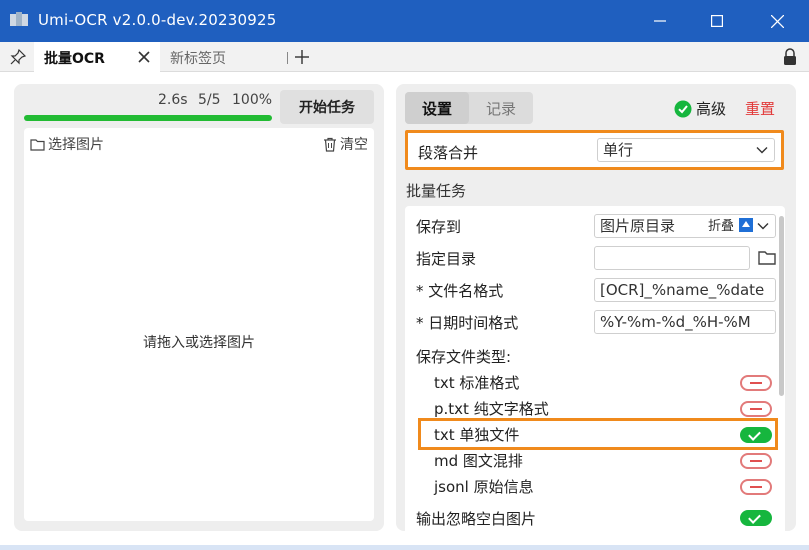  What do you see at coordinates (404, 547) in the screenshot?
I see `window-bottom-edge` at bounding box center [404, 547].